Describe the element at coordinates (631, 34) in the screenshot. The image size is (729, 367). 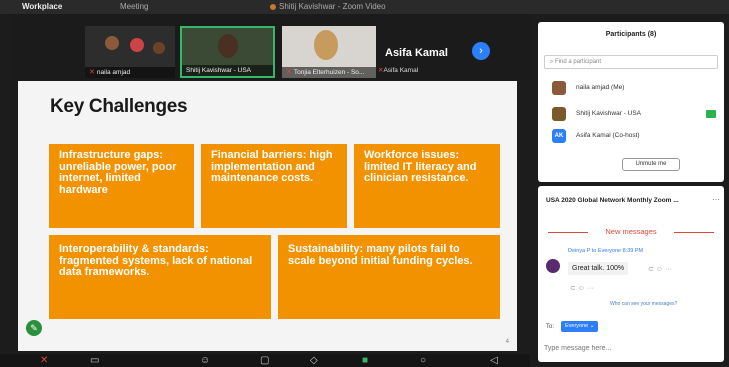
I see `participants-title: Participants (8)` at that location.